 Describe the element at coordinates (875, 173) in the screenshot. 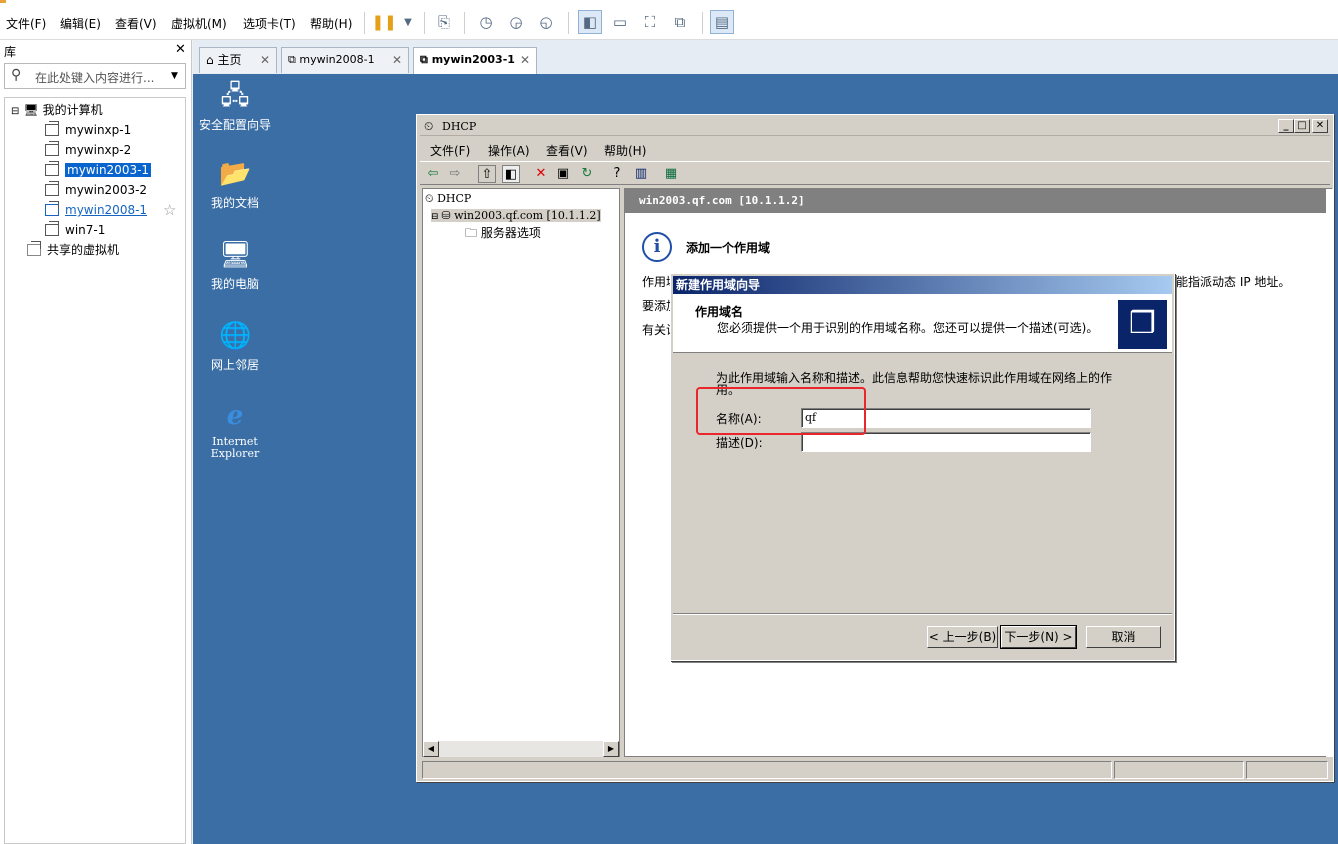

I see `dhcp-toolbar: ⇦ ⇨ ⇧ ◧ ✕ ▣ ↻ ? ▥ ▦` at that location.